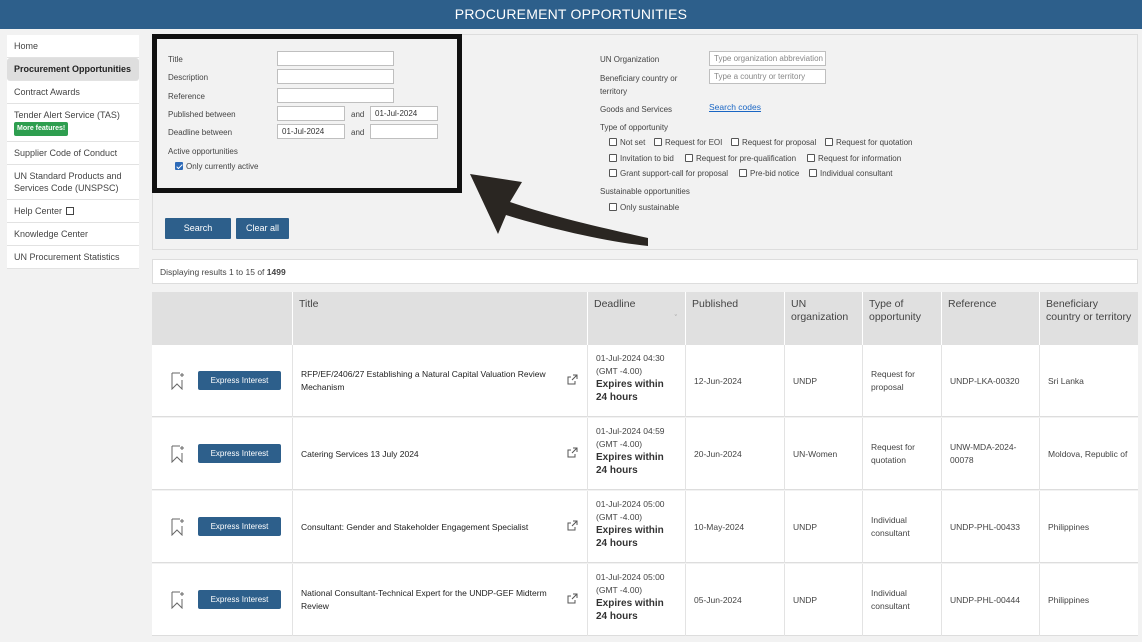  I want to click on country-input: Type a country or territory, so click(767, 76).